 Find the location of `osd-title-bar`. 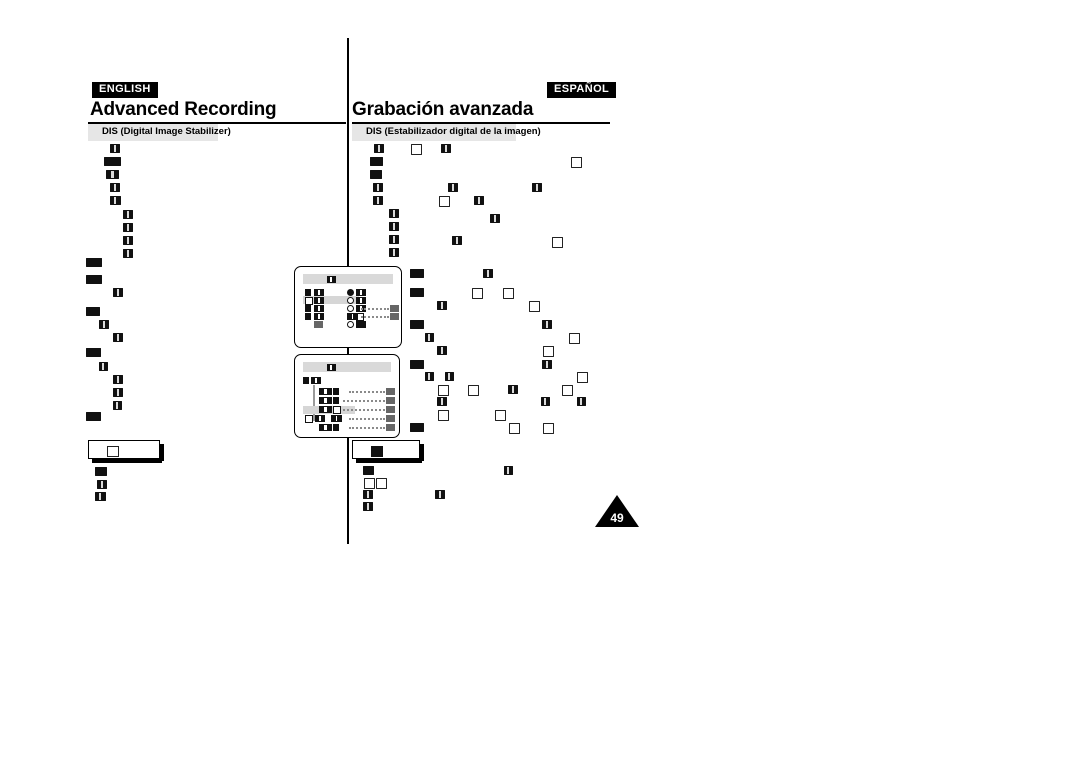

osd-title-bar is located at coordinates (348, 279).